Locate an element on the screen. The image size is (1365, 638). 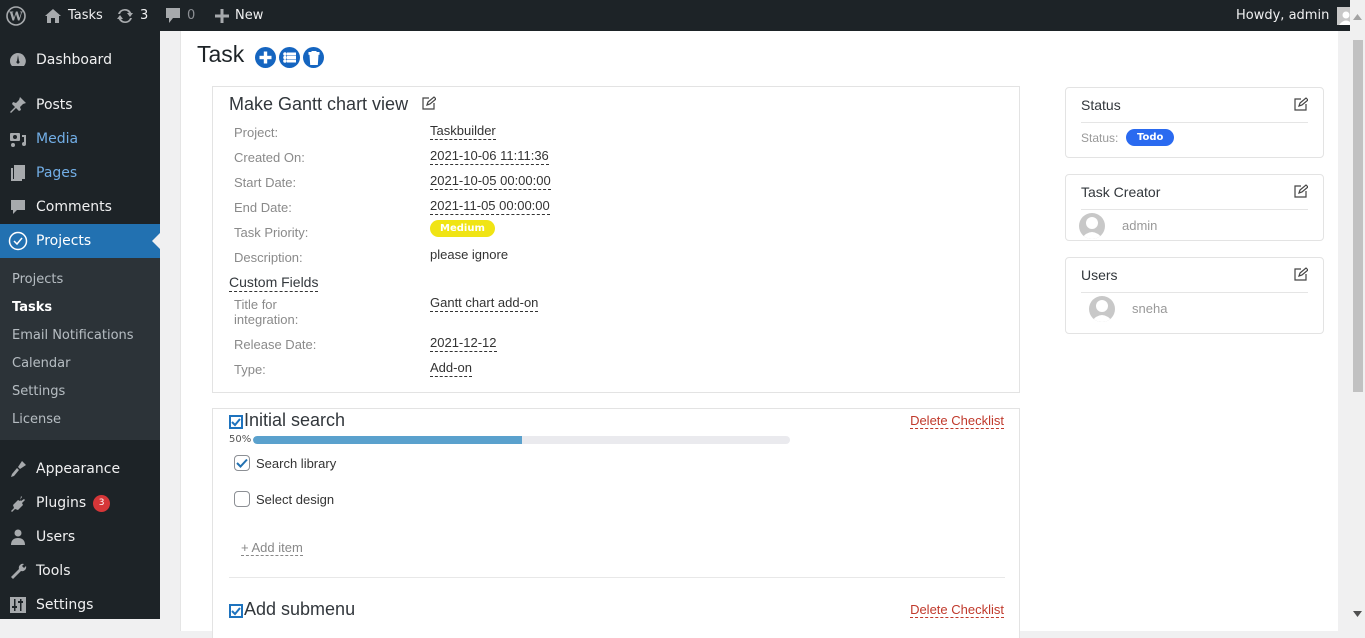
checklist-item: Search library is located at coordinates (285, 463).